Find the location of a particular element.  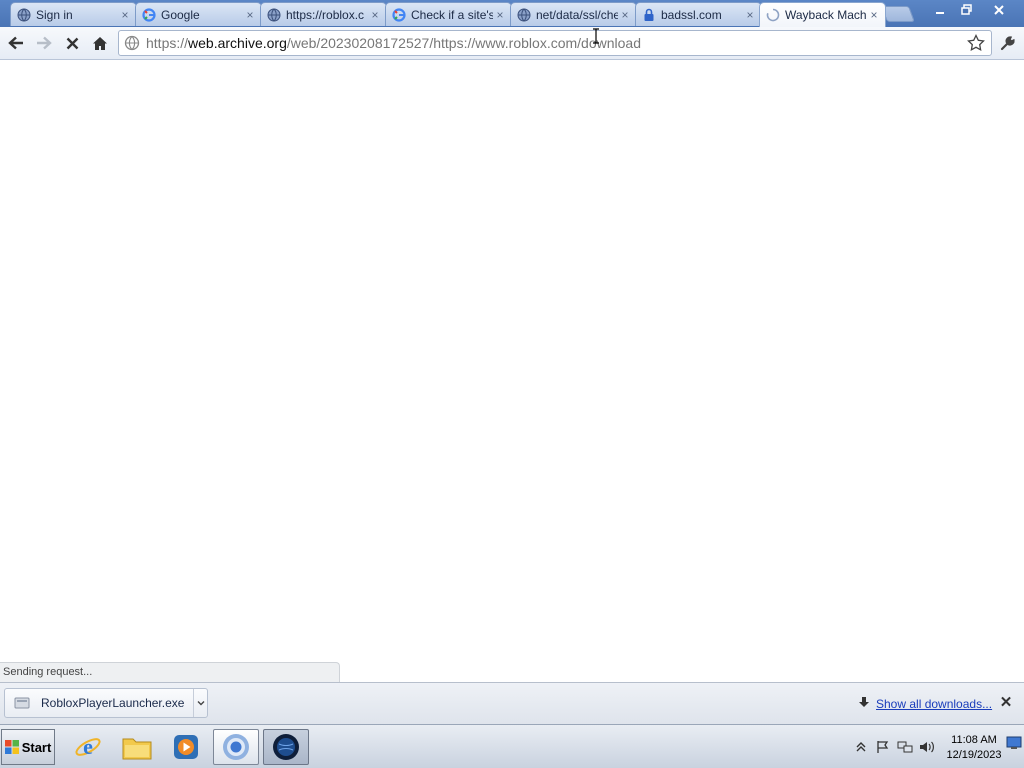

windows-taskbar: Start e 11:08 AM 12/19/2023 is located at coordinates (512, 746).